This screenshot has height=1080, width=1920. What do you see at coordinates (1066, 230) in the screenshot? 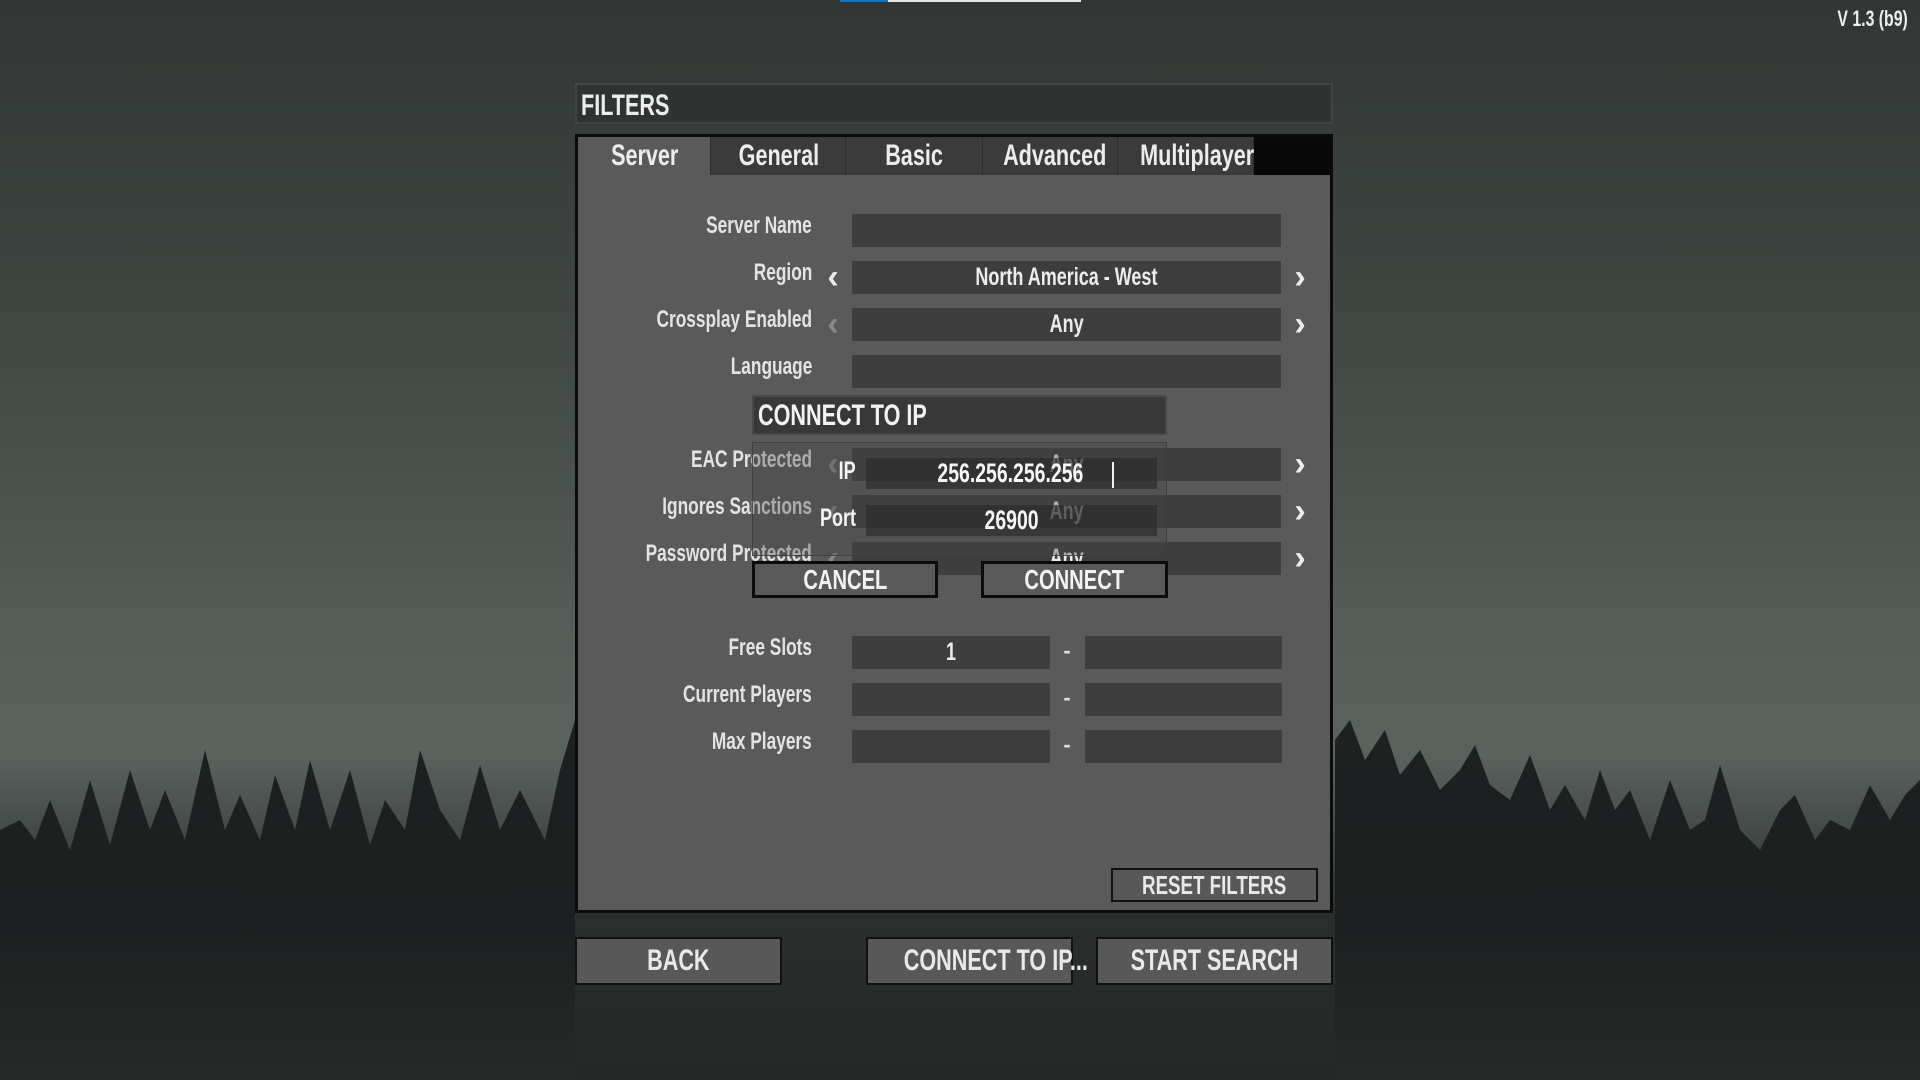
I see `server-name-input` at bounding box center [1066, 230].